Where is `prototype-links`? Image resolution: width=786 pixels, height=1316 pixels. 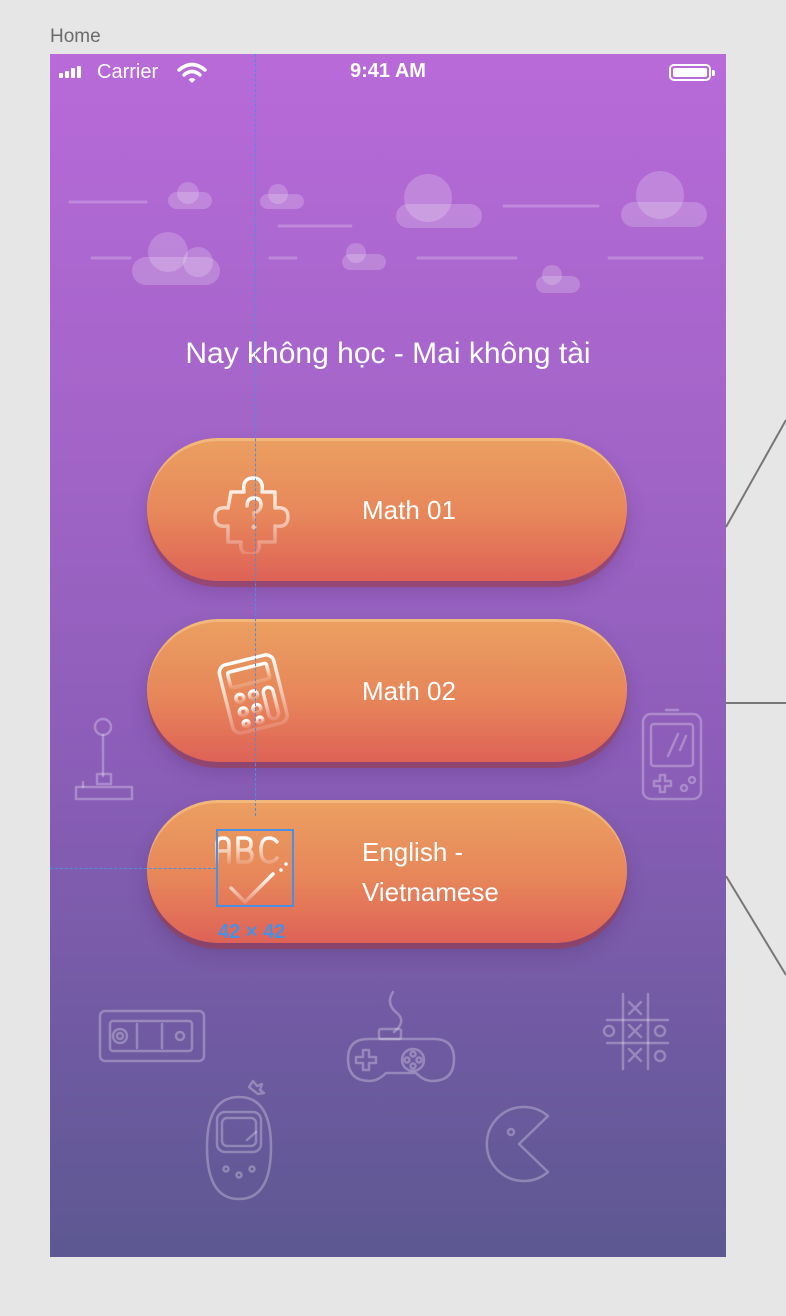
prototype-links is located at coordinates (755, 697).